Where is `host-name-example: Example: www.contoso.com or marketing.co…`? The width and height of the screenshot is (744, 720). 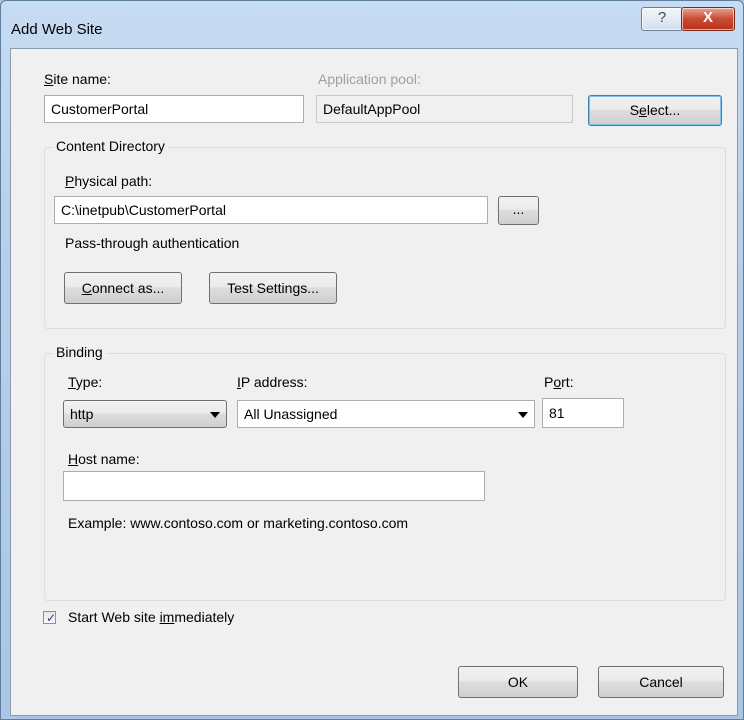
host-name-example: Example: www.contoso.com or marketing.co… is located at coordinates (238, 523).